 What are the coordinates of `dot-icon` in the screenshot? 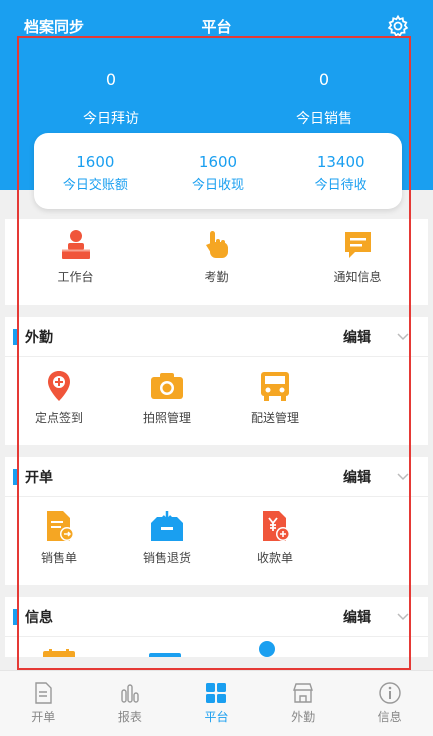 It's located at (267, 648).